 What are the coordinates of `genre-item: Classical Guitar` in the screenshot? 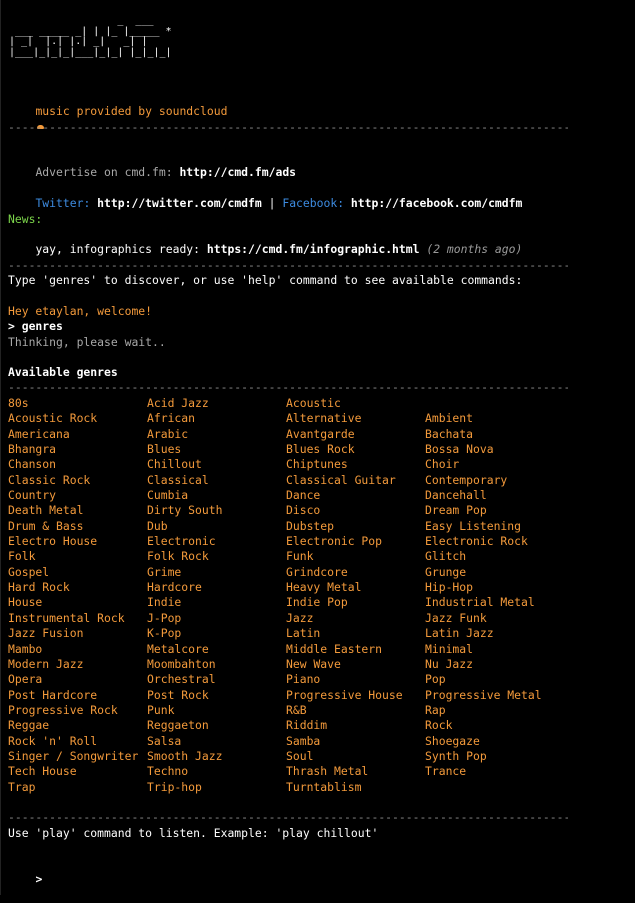 It's located at (355, 480).